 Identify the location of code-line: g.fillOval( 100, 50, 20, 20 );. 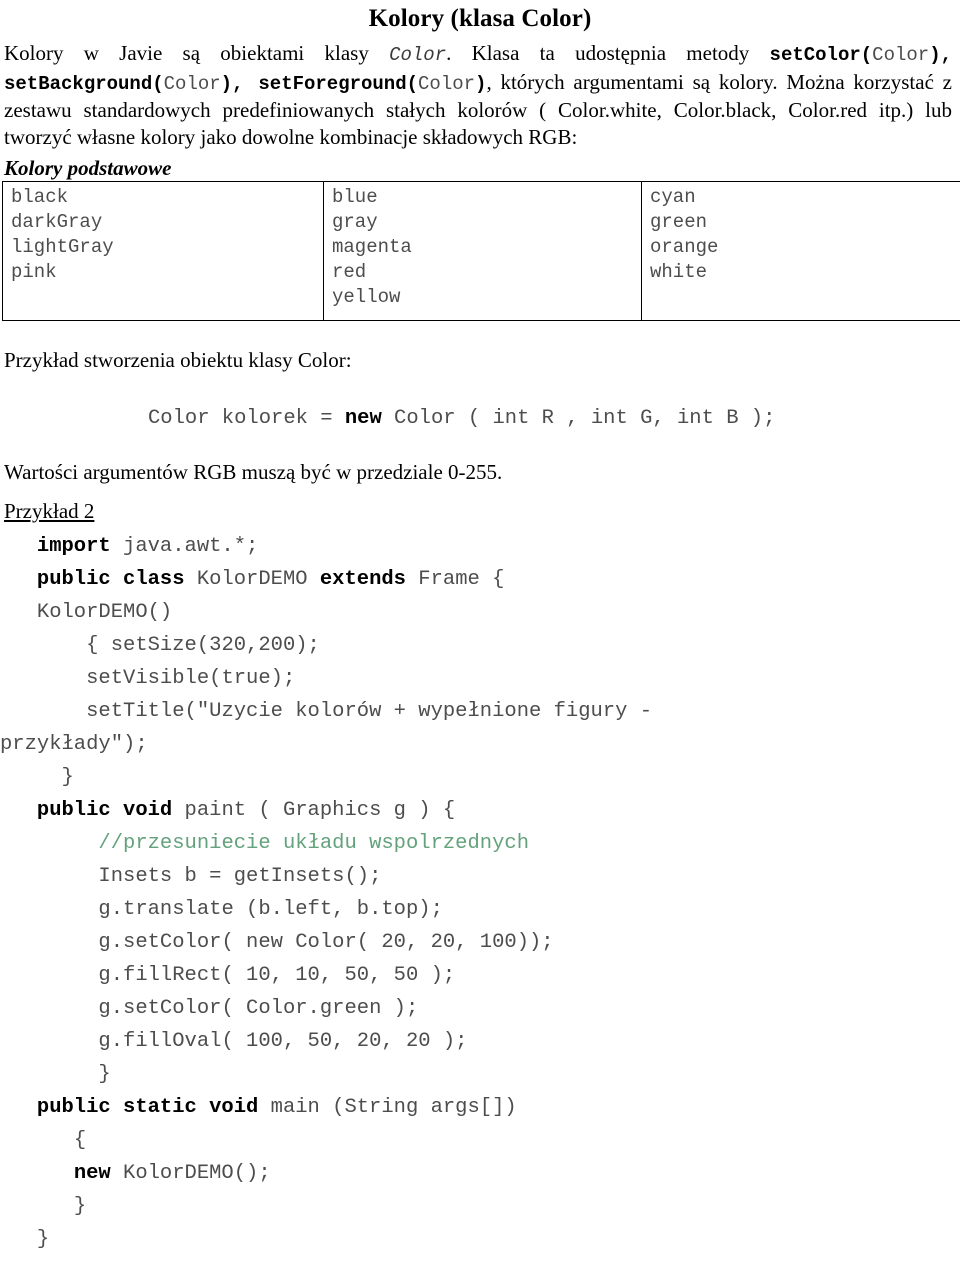
(480, 1041).